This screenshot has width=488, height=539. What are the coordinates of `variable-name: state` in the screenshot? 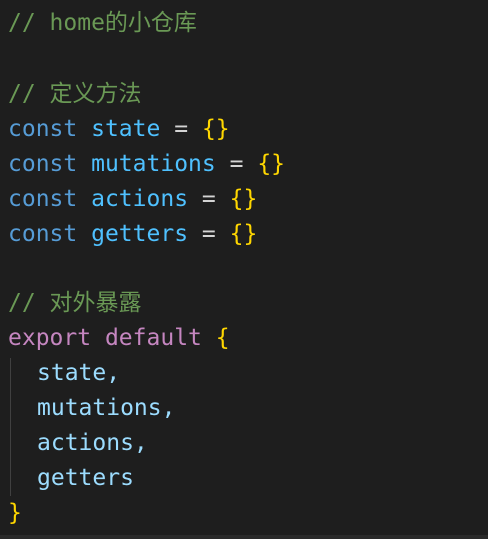 It's located at (126, 129).